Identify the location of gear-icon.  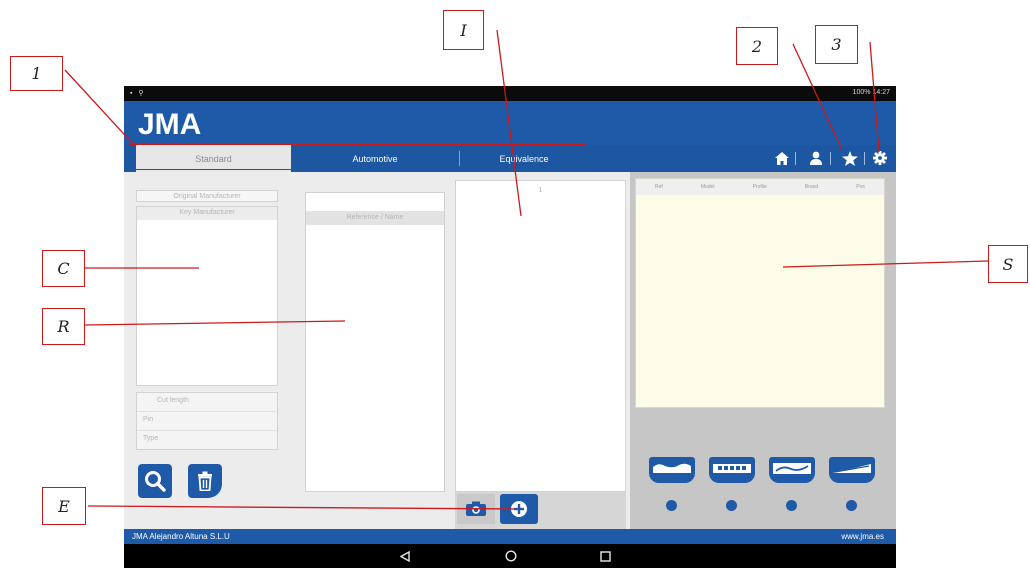
(880, 158).